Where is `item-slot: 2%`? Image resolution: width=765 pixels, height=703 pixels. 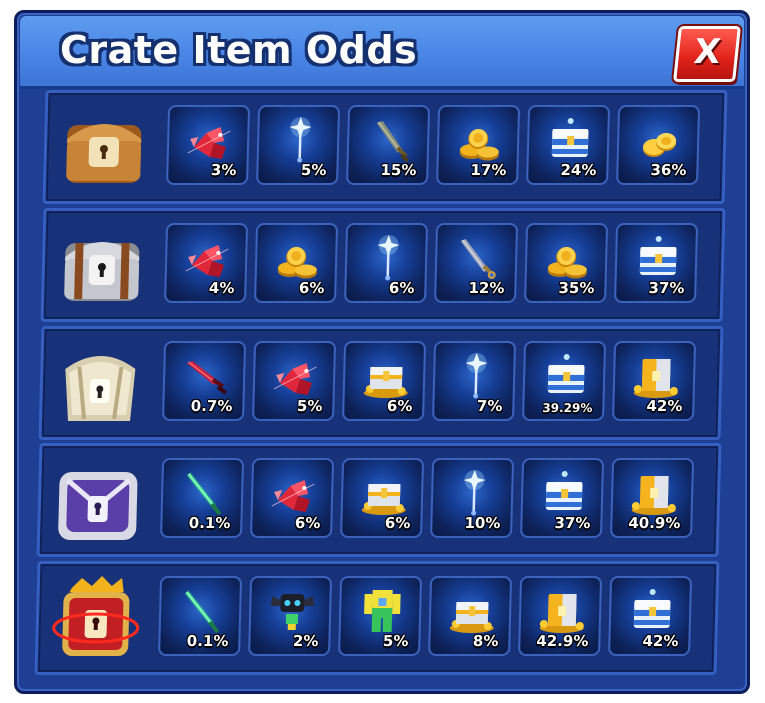 item-slot: 2% is located at coordinates (290, 616).